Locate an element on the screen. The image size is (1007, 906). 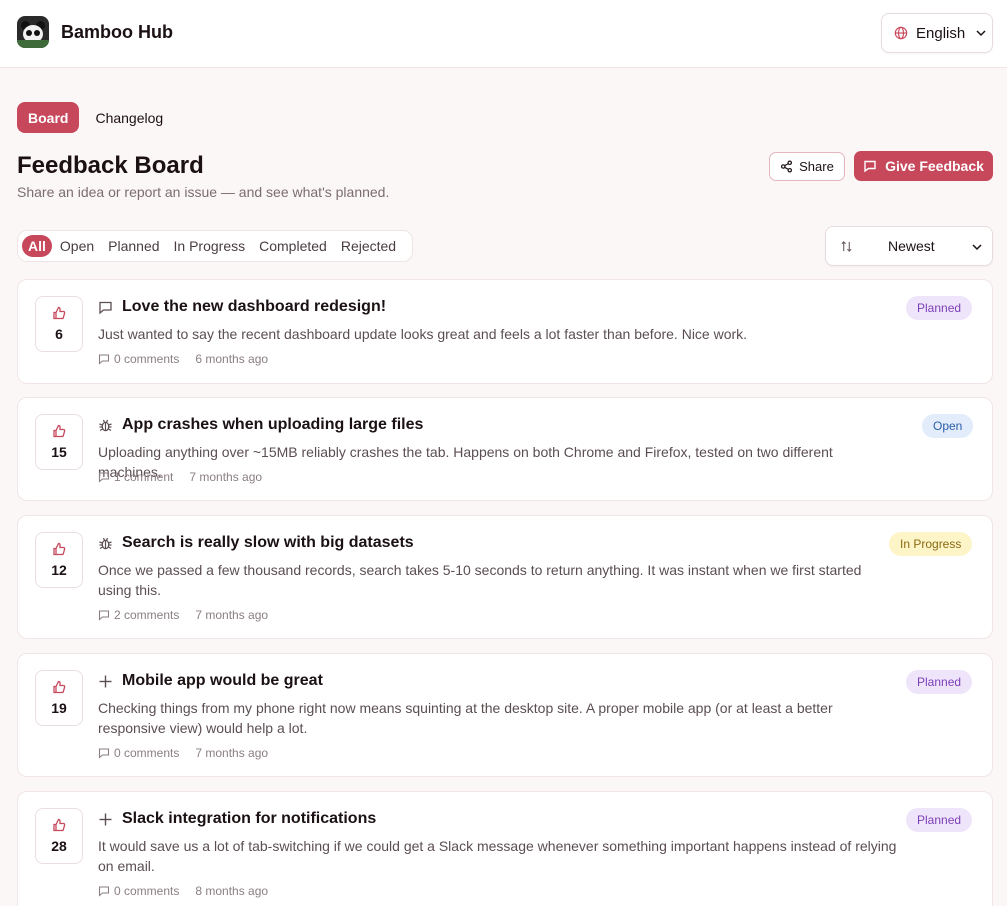
page-title: Feedback Board is located at coordinates (110, 165).